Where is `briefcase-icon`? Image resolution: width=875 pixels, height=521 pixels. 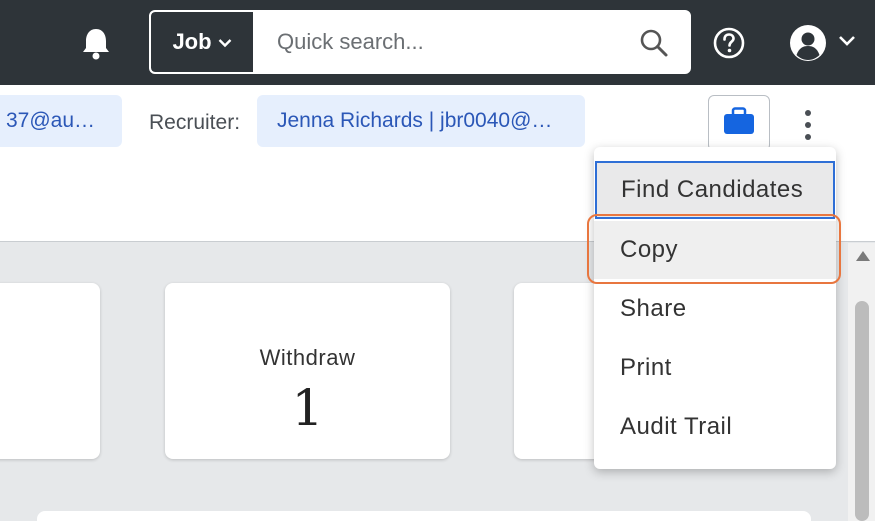
briefcase-icon is located at coordinates (739, 123).